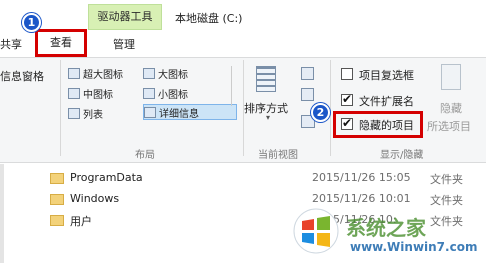  I want to click on layout-large-icons: 大图标, so click(165, 73).